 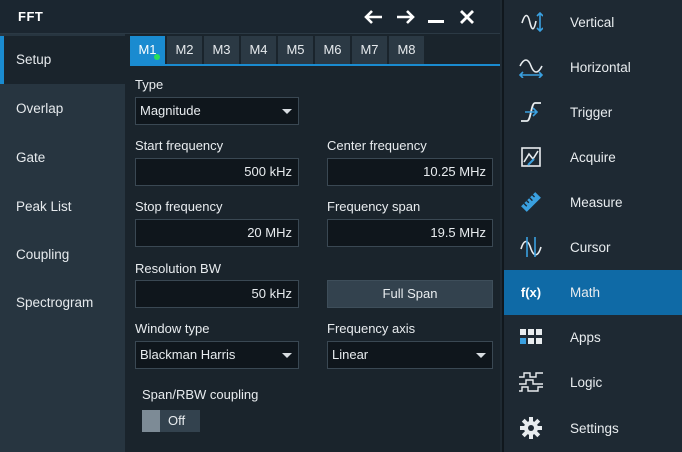 I want to click on sidetab-coupling: Coupling, so click(x=62, y=255).